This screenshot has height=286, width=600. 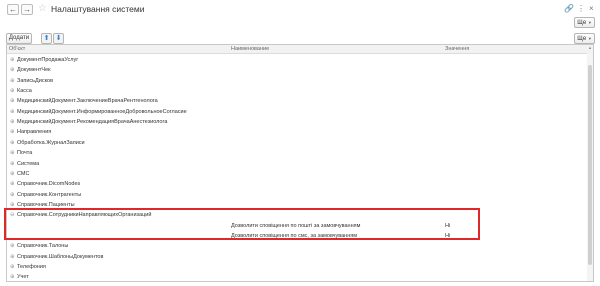 I want to click on more-menu-icon: ⋮, so click(x=581, y=9).